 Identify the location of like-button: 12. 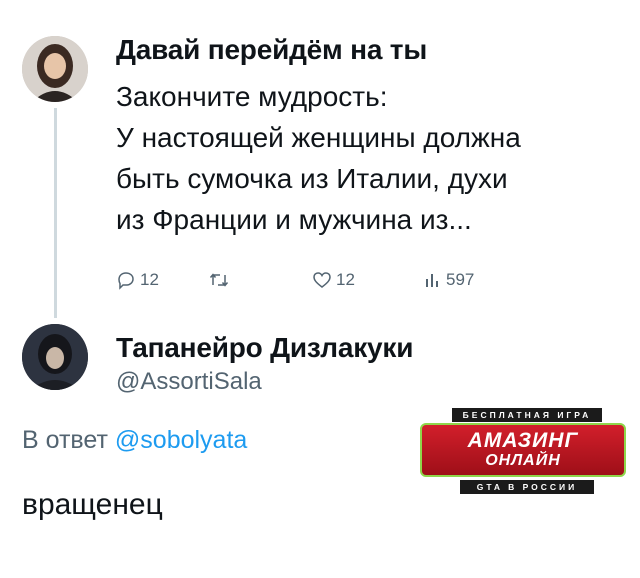
(333, 280).